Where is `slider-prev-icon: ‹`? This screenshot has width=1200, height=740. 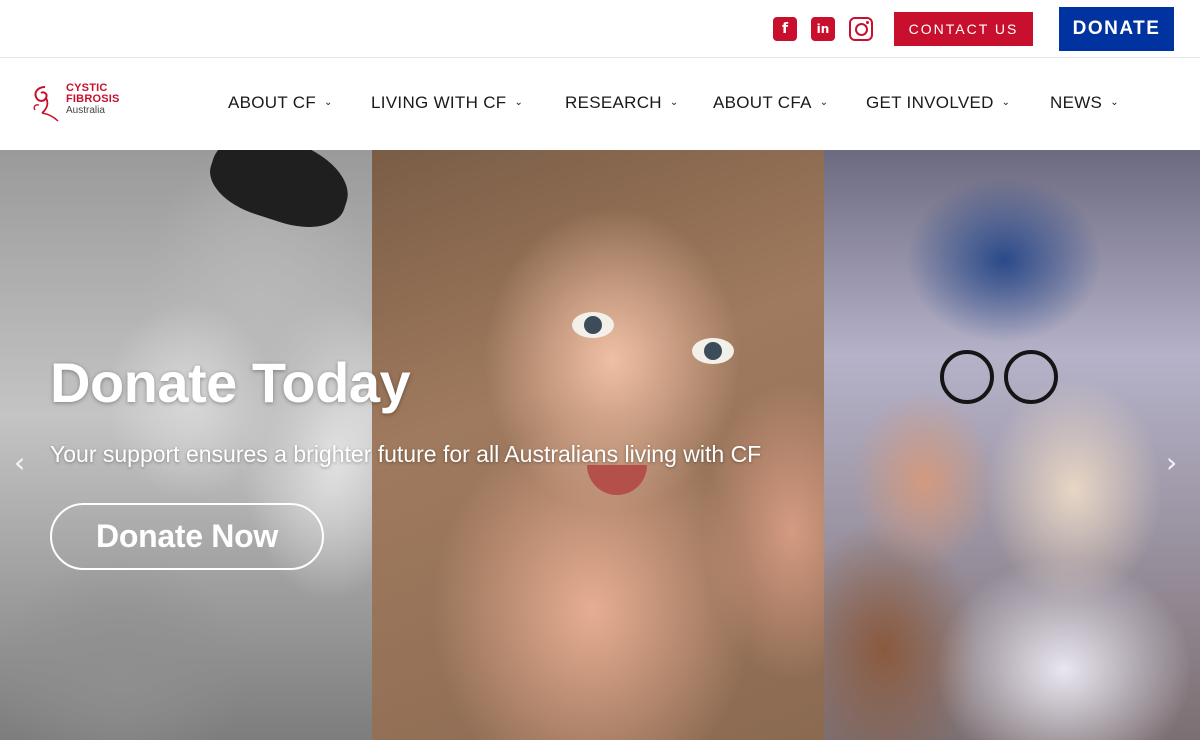
slider-prev-icon: ‹ is located at coordinates (19, 462).